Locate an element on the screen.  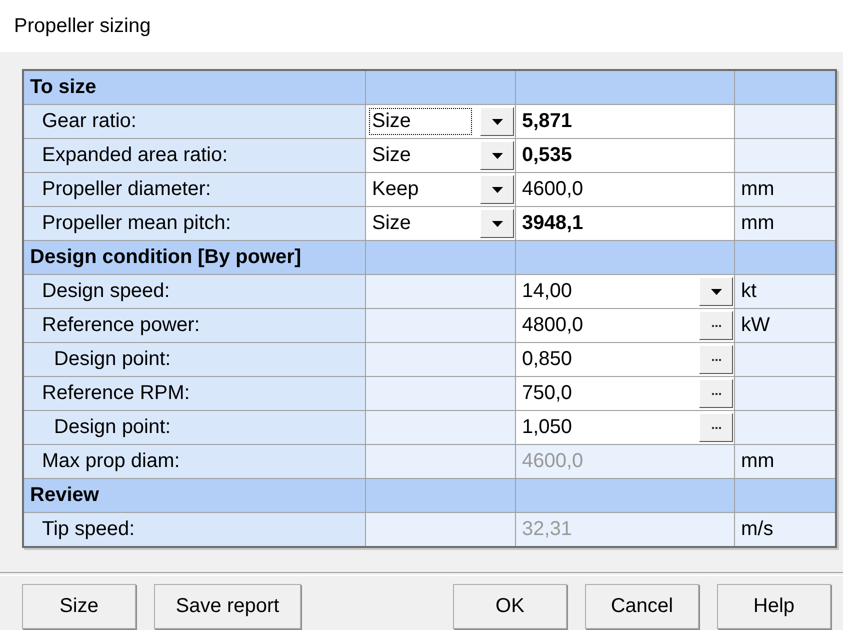
value-field: 4600,0 is located at coordinates (625, 189).